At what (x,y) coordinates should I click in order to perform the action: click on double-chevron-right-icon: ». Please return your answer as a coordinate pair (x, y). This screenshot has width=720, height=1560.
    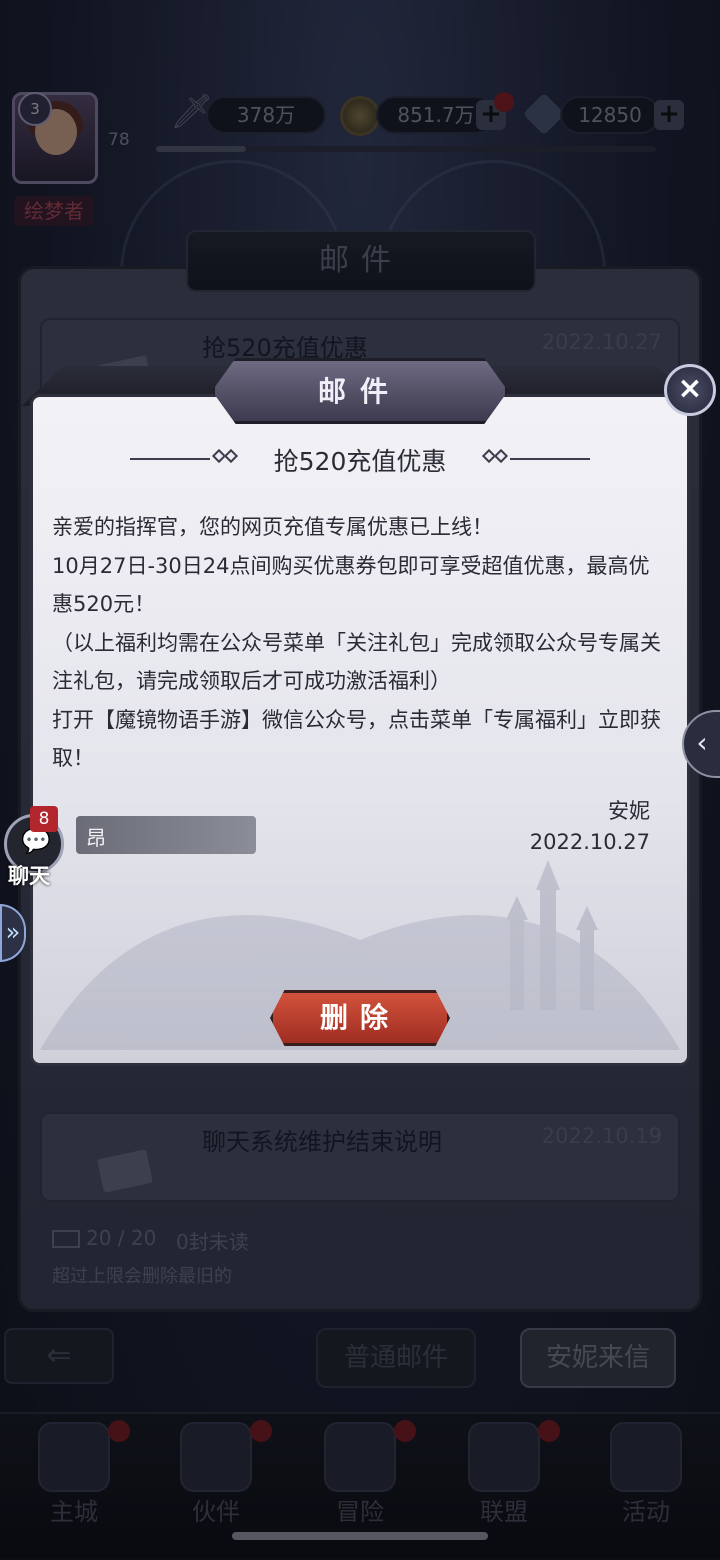
    Looking at the image, I should click on (13, 932).